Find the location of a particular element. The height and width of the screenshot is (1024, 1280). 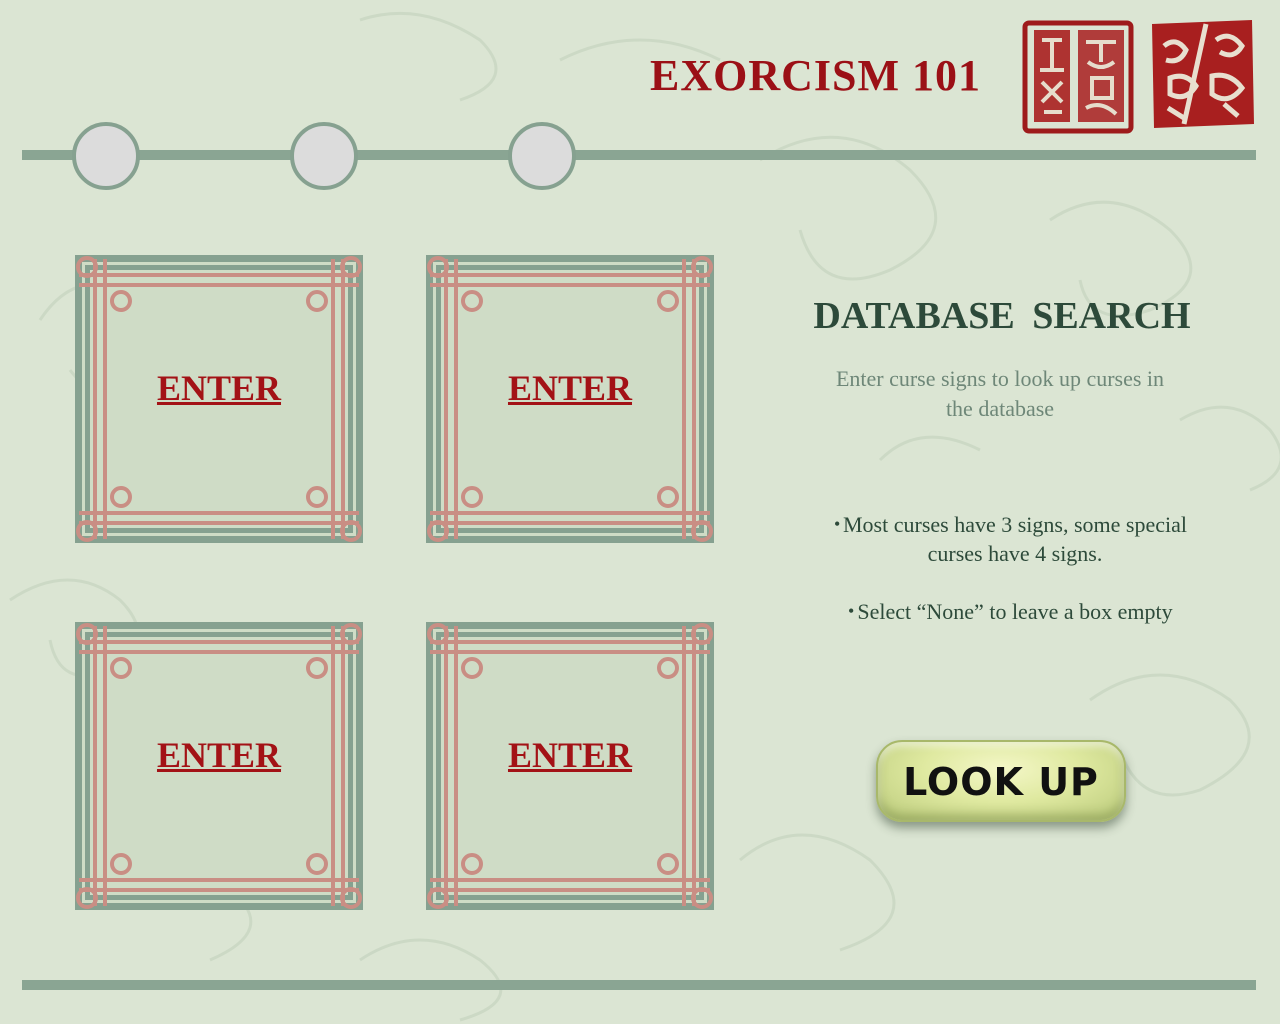

tip-text: Select “None” to leave a box empty is located at coordinates (1015, 611).